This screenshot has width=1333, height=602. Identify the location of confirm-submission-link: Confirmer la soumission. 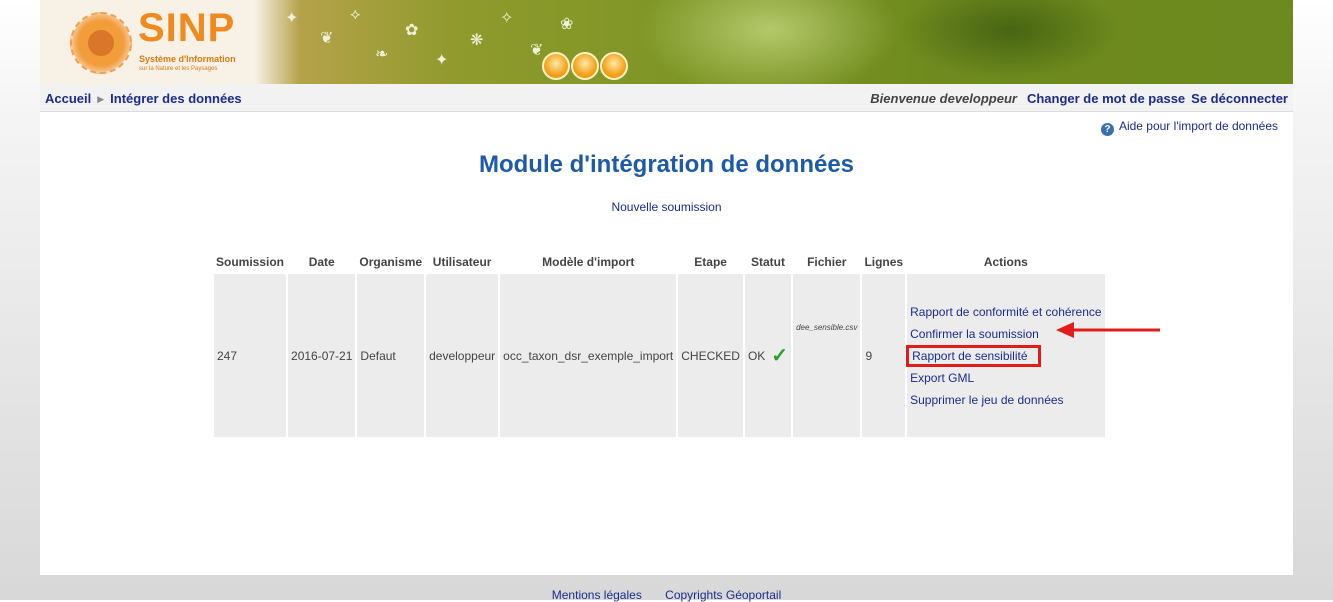
(974, 334).